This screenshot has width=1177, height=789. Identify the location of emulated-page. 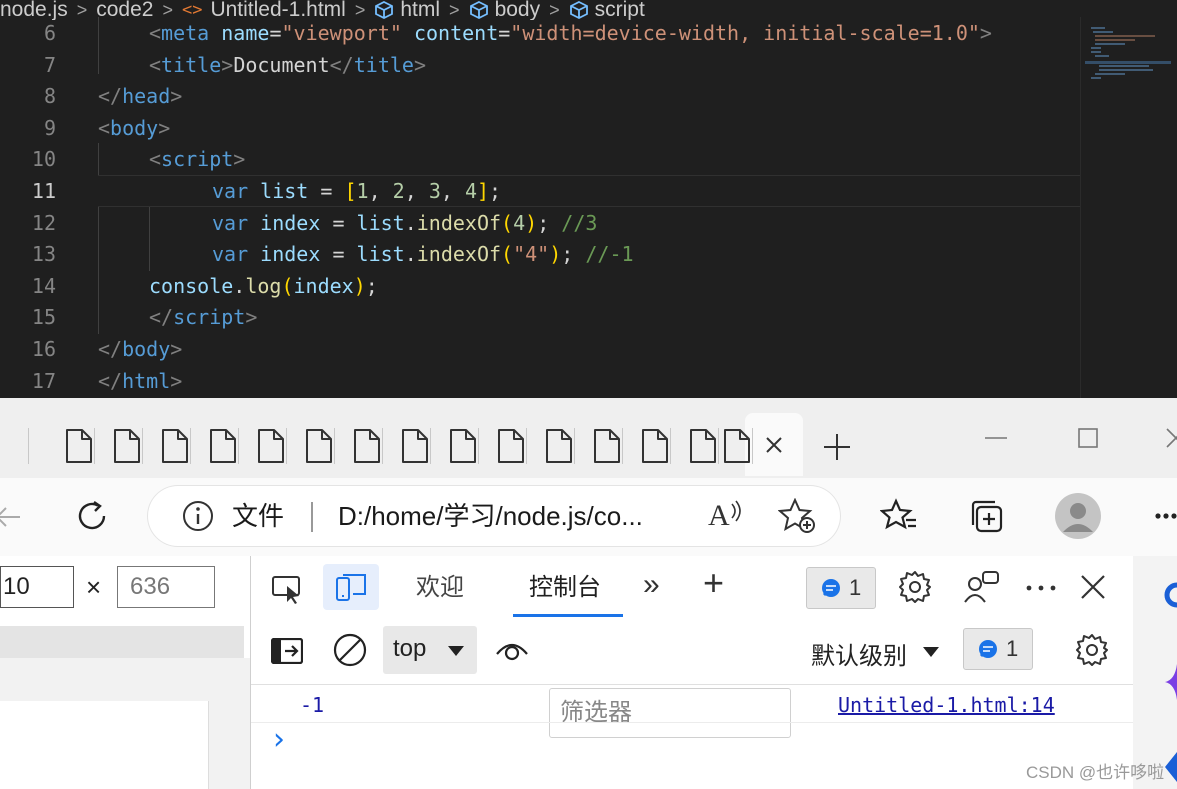
(104, 745).